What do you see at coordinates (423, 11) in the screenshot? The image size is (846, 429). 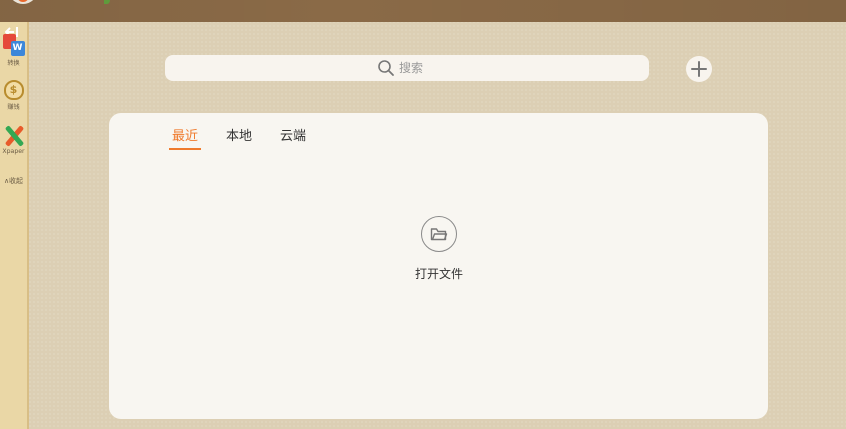 I see `top-bar` at bounding box center [423, 11].